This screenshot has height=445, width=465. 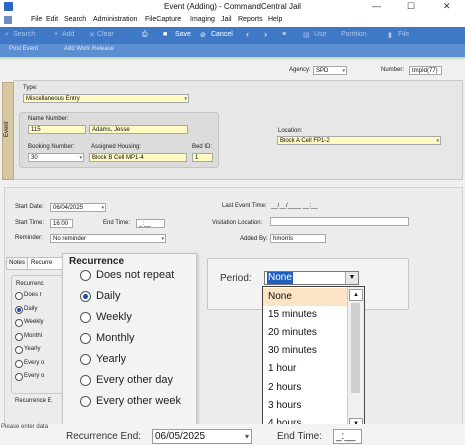 What do you see at coordinates (48, 119) in the screenshot?
I see `name-number-label: Name Number:` at bounding box center [48, 119].